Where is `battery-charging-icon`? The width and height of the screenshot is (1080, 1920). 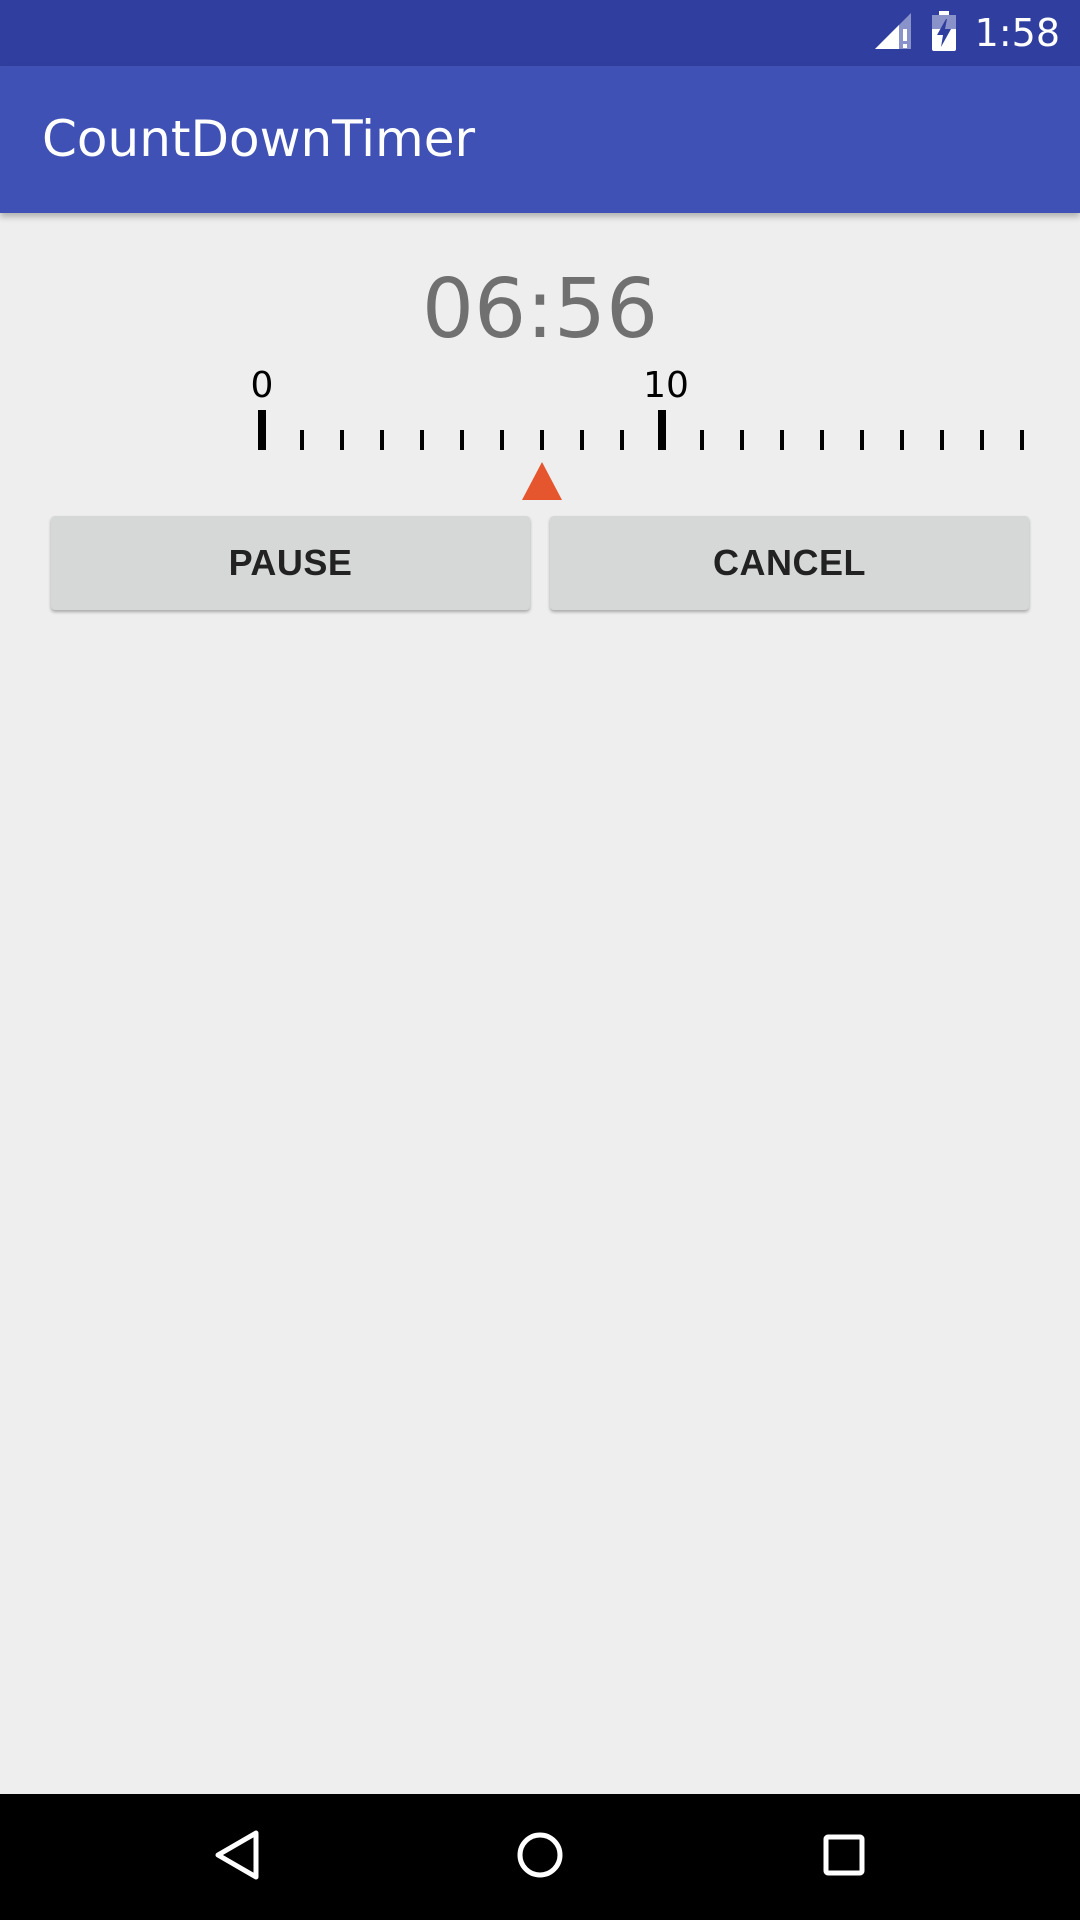
battery-charging-icon is located at coordinates (944, 33).